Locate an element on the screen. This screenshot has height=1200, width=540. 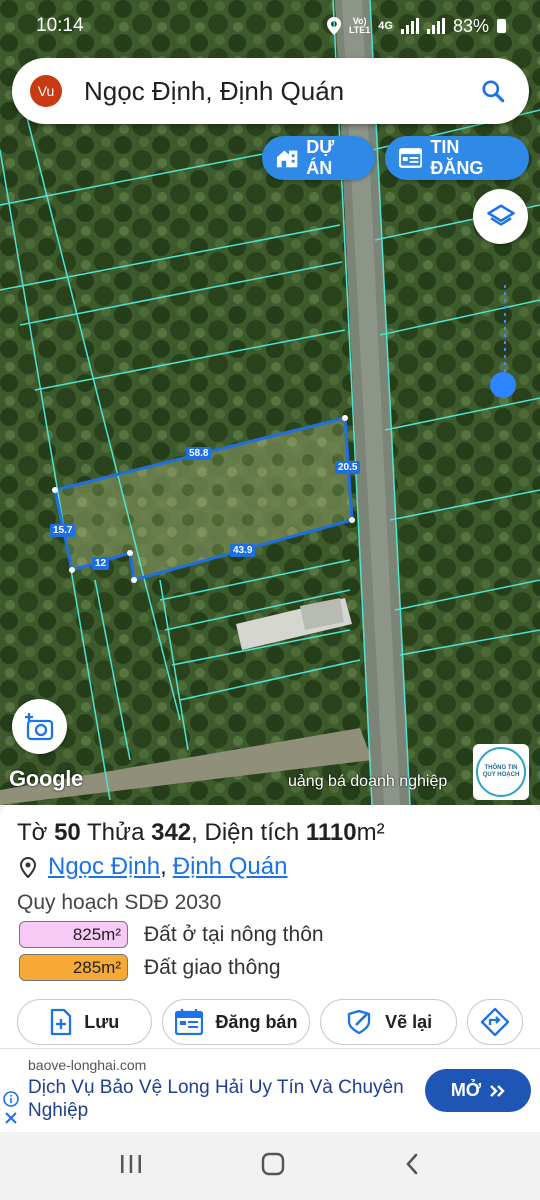
location-icon is located at coordinates (333, 26).